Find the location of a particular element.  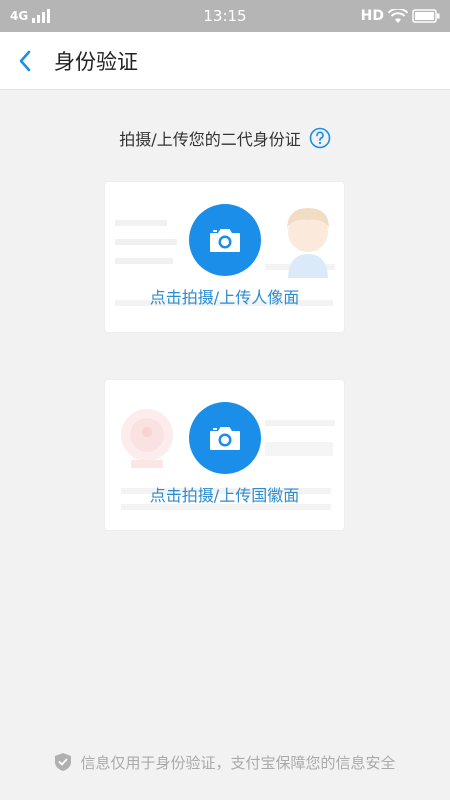

status-bar: 4G 13:15 HD is located at coordinates (225, 16).